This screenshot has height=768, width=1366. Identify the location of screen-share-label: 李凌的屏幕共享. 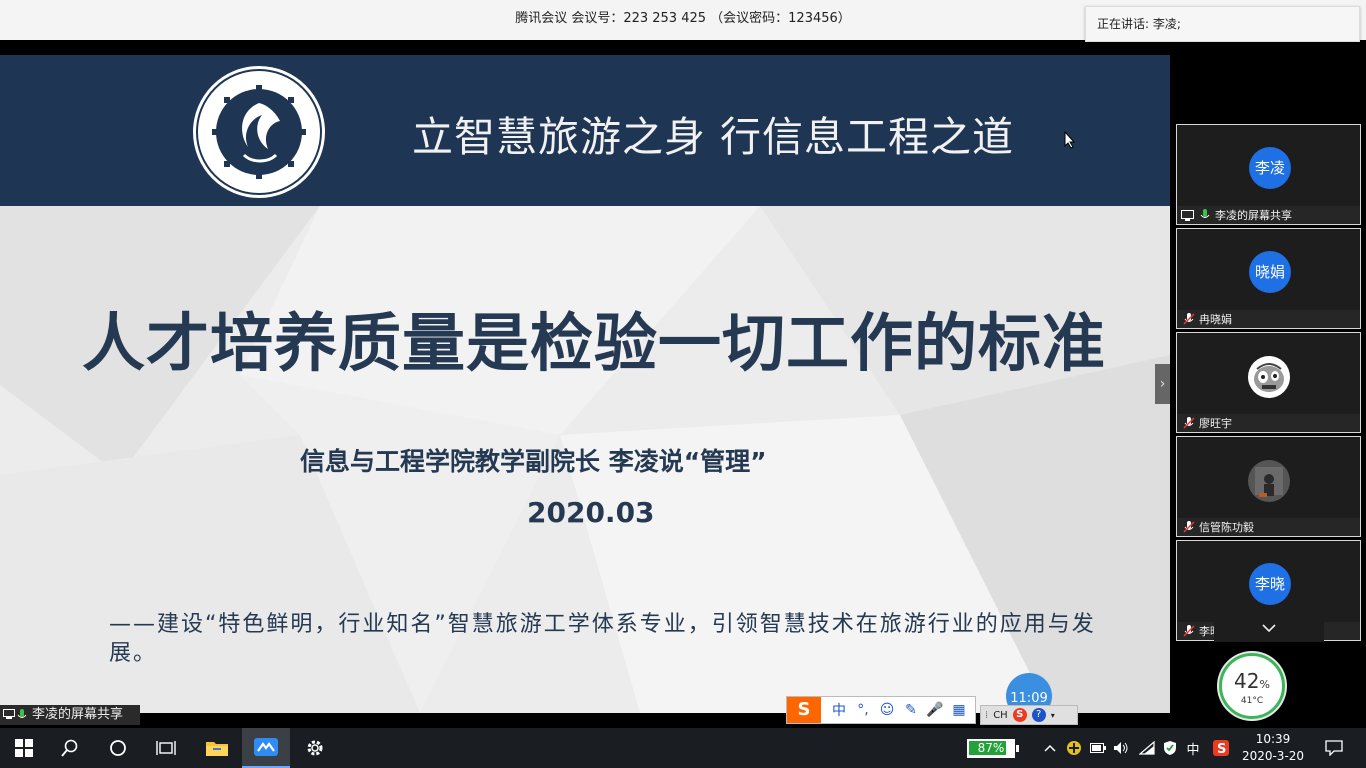
(70, 715).